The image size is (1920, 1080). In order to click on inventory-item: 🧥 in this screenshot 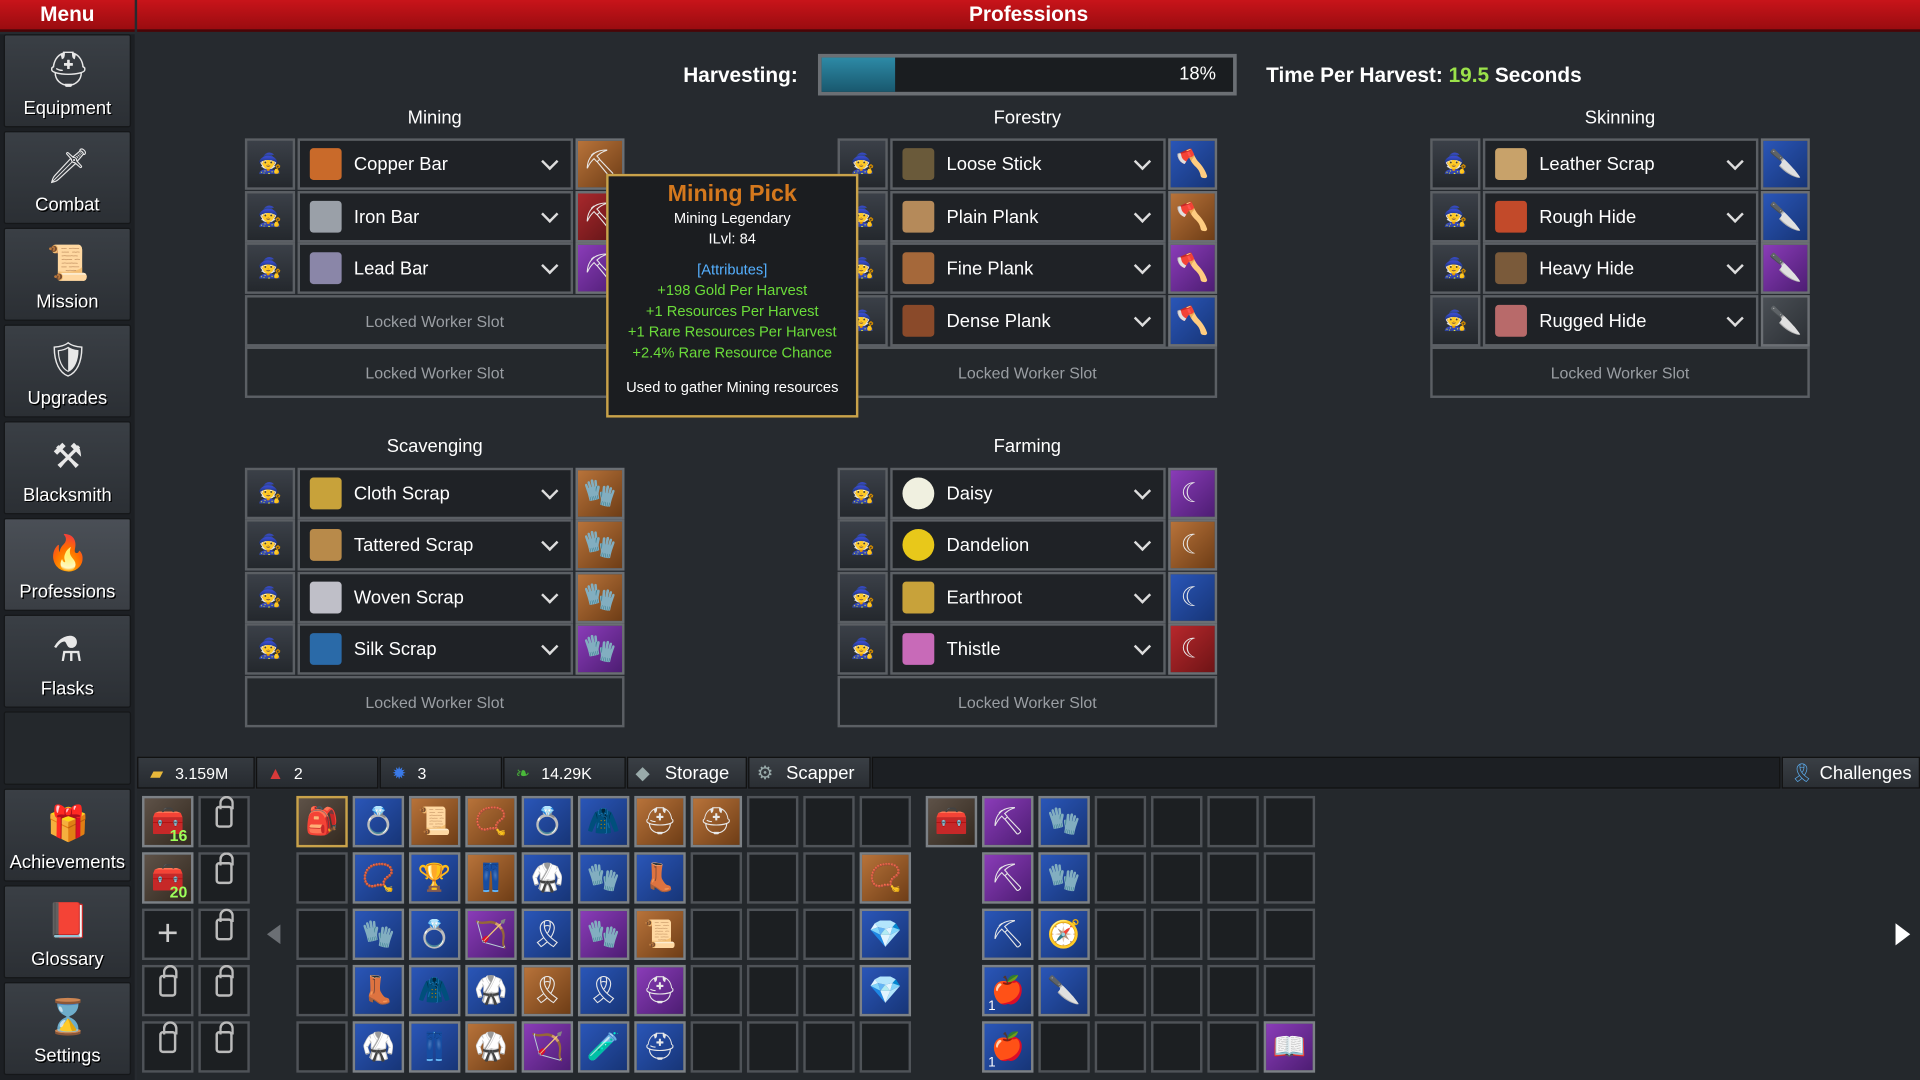, I will do `click(434, 990)`.